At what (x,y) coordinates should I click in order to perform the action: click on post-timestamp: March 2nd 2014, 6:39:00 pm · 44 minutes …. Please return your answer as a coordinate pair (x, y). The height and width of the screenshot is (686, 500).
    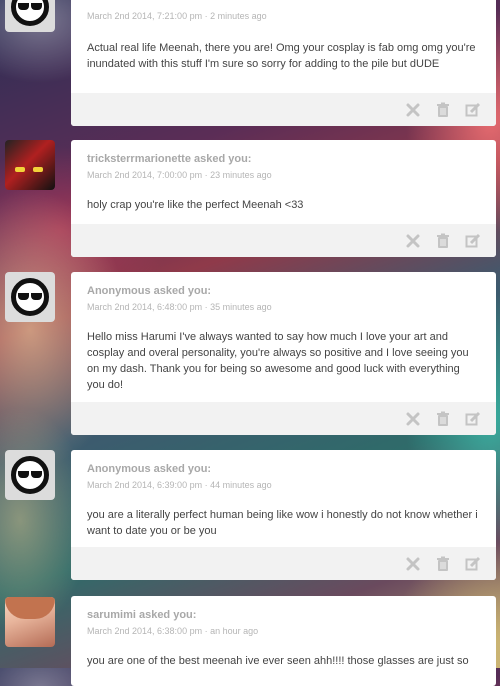
    Looking at the image, I should click on (179, 485).